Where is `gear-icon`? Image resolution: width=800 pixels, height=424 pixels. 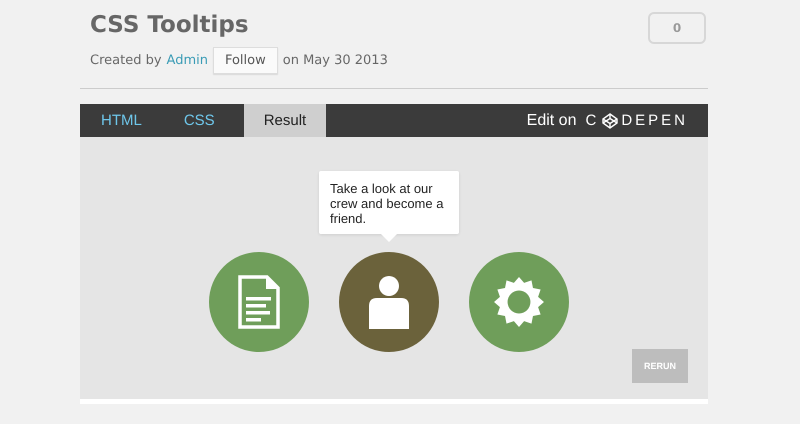 gear-icon is located at coordinates (519, 302).